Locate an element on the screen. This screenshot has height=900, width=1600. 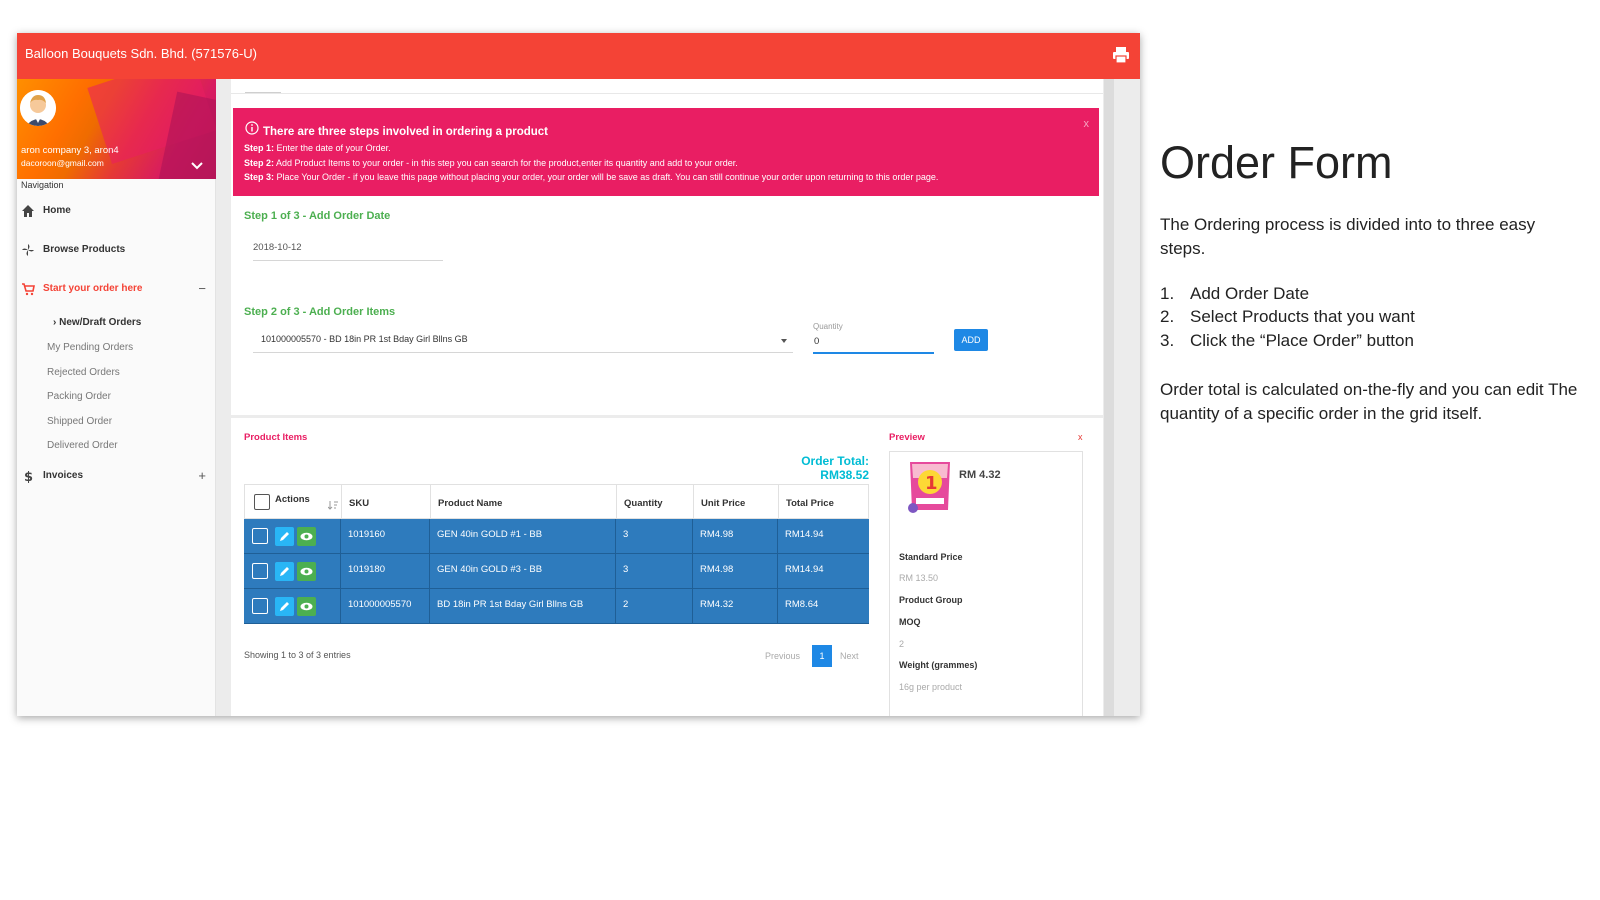
column-header-actions: Actions is located at coordinates (293, 502).